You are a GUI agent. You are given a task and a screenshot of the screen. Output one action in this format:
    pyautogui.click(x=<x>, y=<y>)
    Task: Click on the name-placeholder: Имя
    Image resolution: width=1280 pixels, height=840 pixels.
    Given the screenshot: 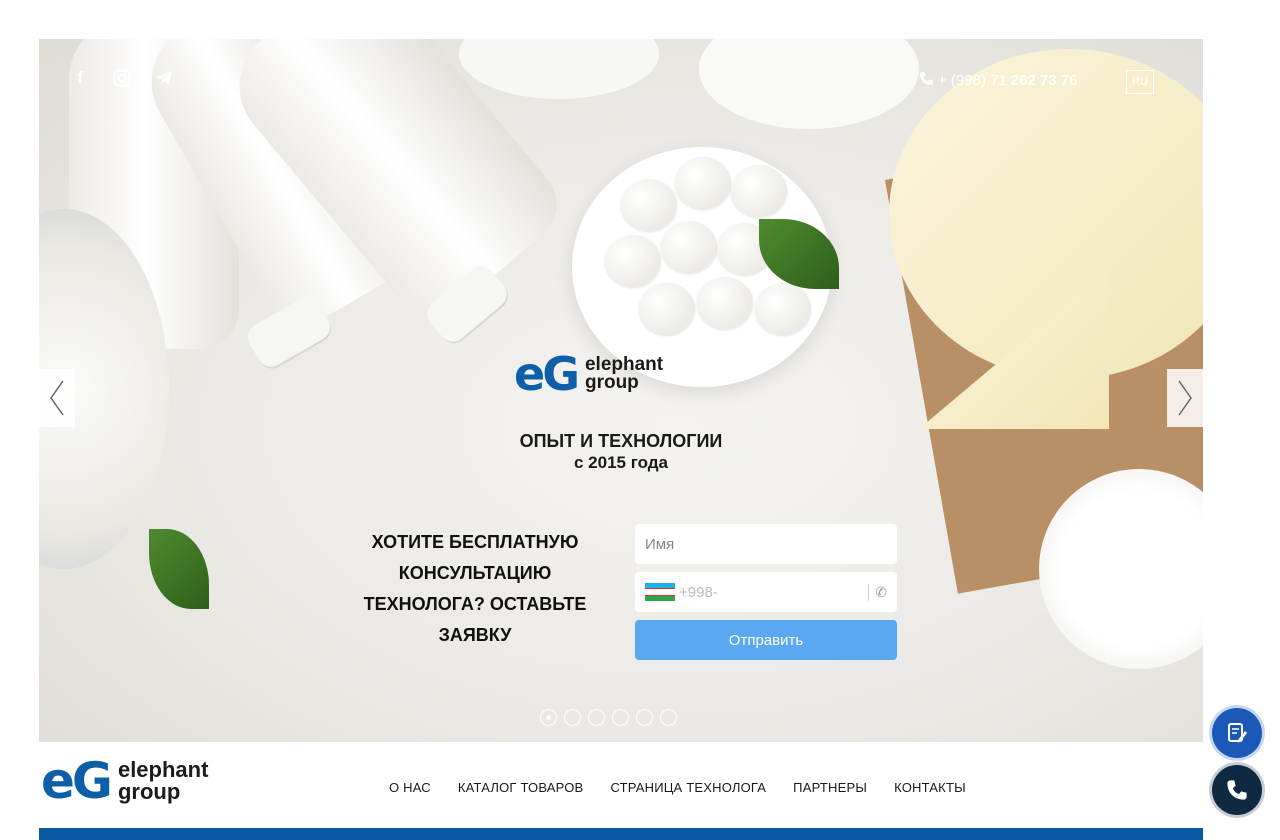 What is the action you would take?
    pyautogui.click(x=660, y=544)
    